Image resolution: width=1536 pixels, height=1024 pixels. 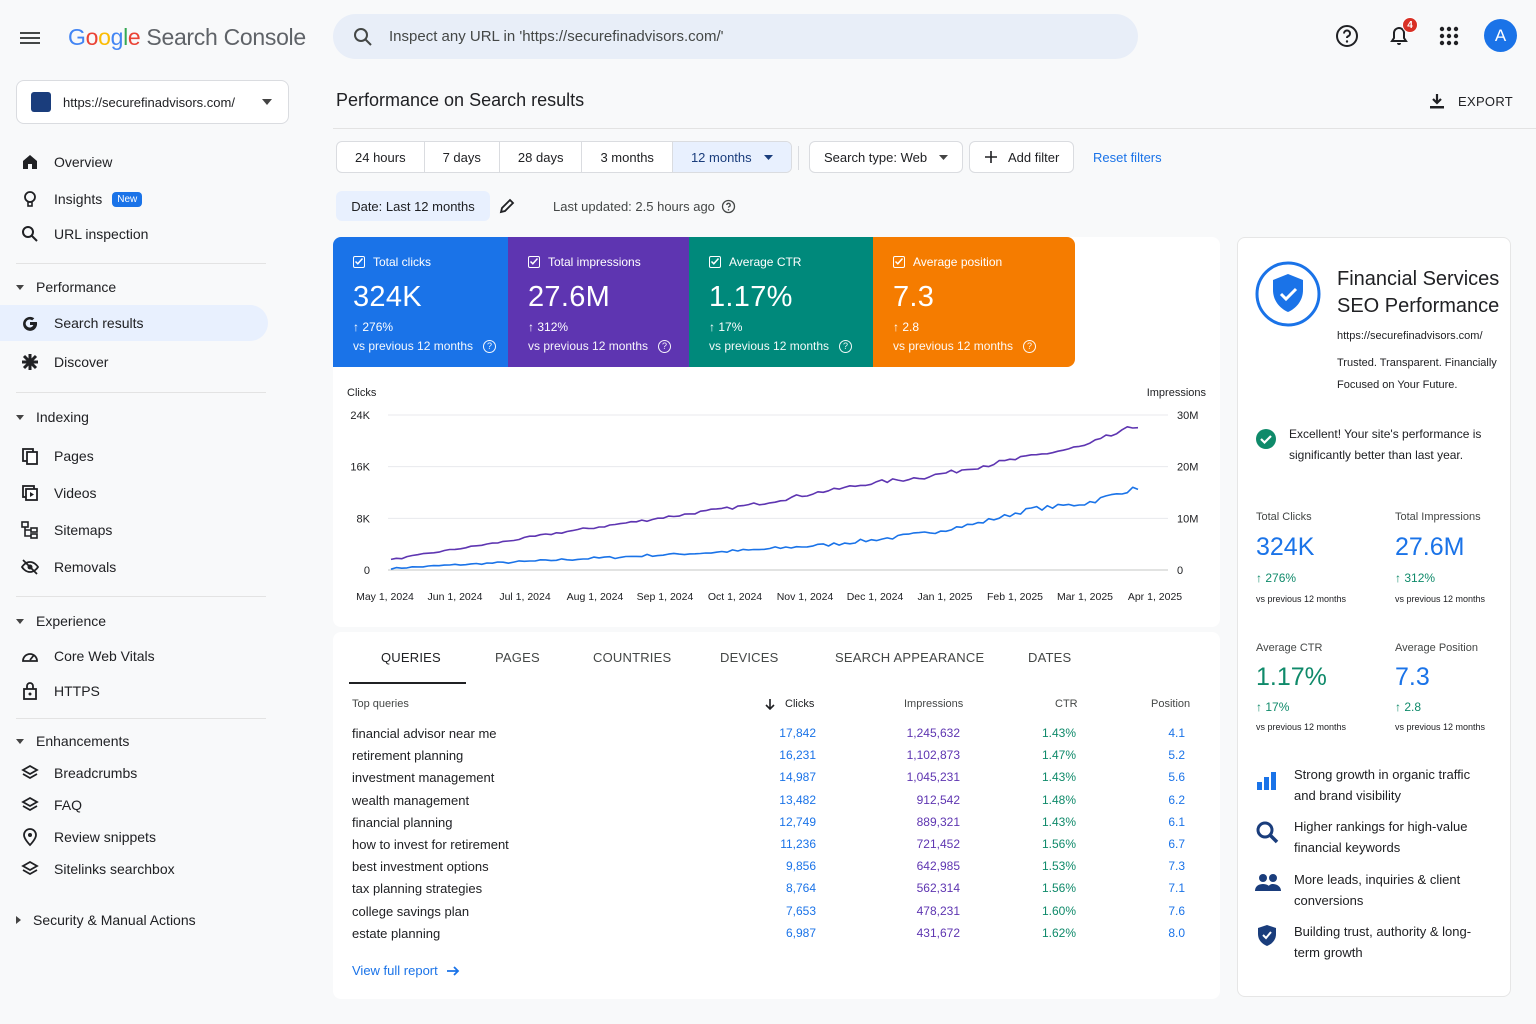 I want to click on search-icon, so click(x=363, y=36).